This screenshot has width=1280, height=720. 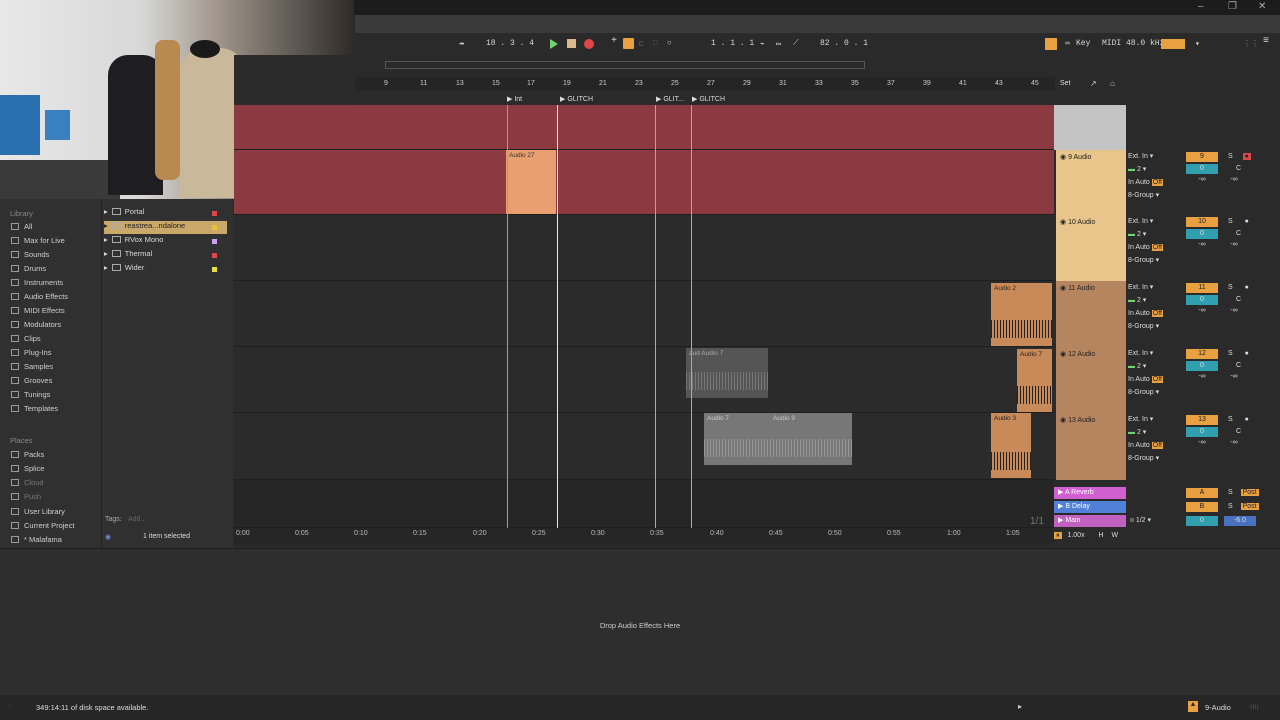 What do you see at coordinates (1202, 420) in the screenshot?
I see `track-number: 13` at bounding box center [1202, 420].